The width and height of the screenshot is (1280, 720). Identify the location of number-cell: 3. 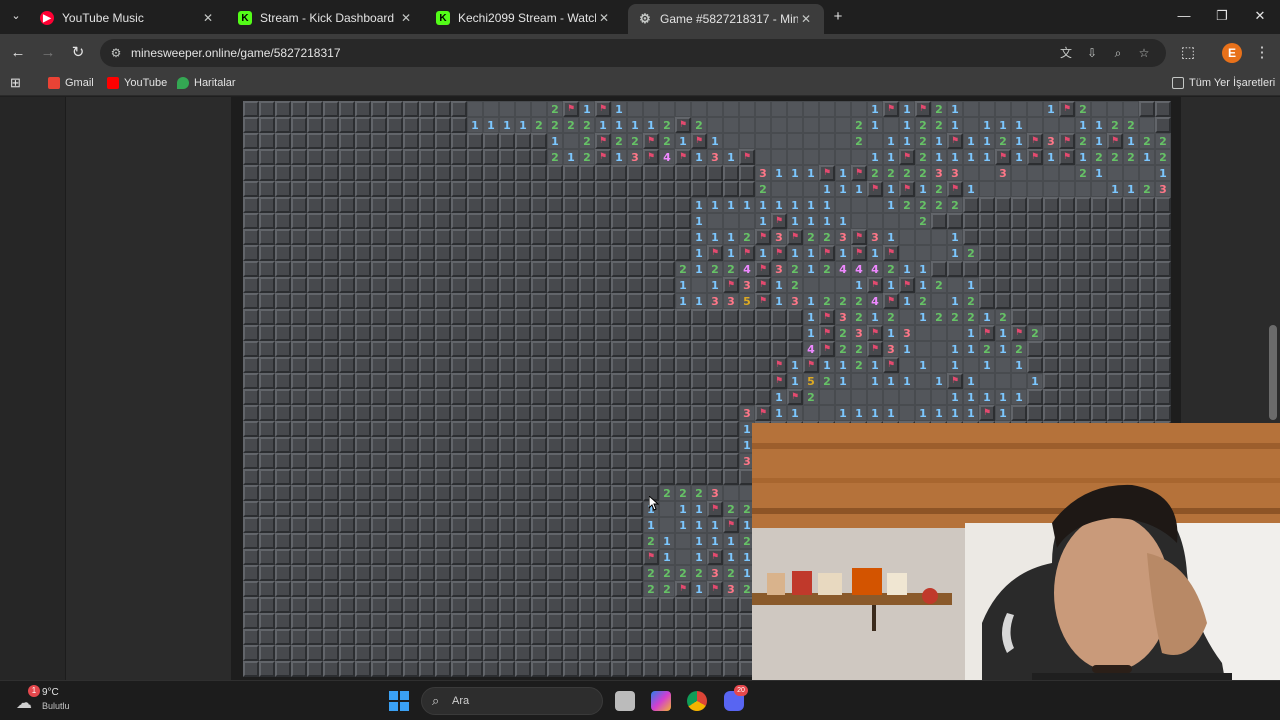
(731, 589).